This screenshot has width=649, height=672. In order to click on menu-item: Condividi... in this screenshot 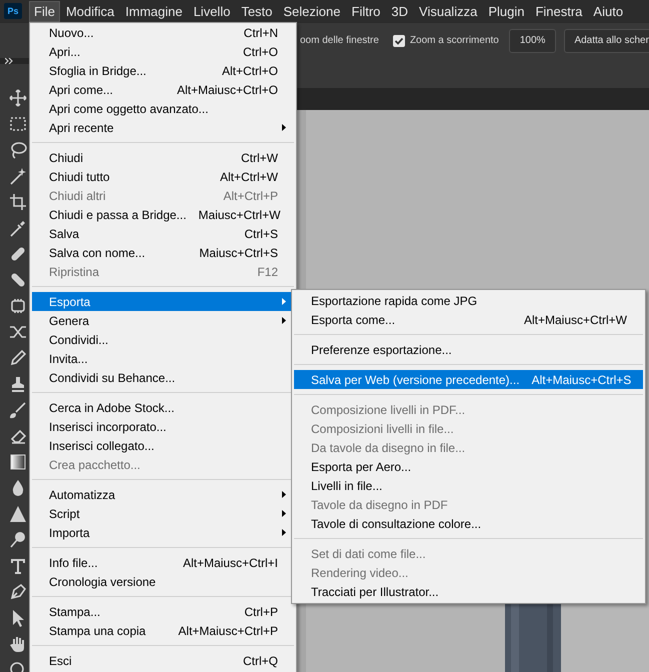, I will do `click(163, 339)`.